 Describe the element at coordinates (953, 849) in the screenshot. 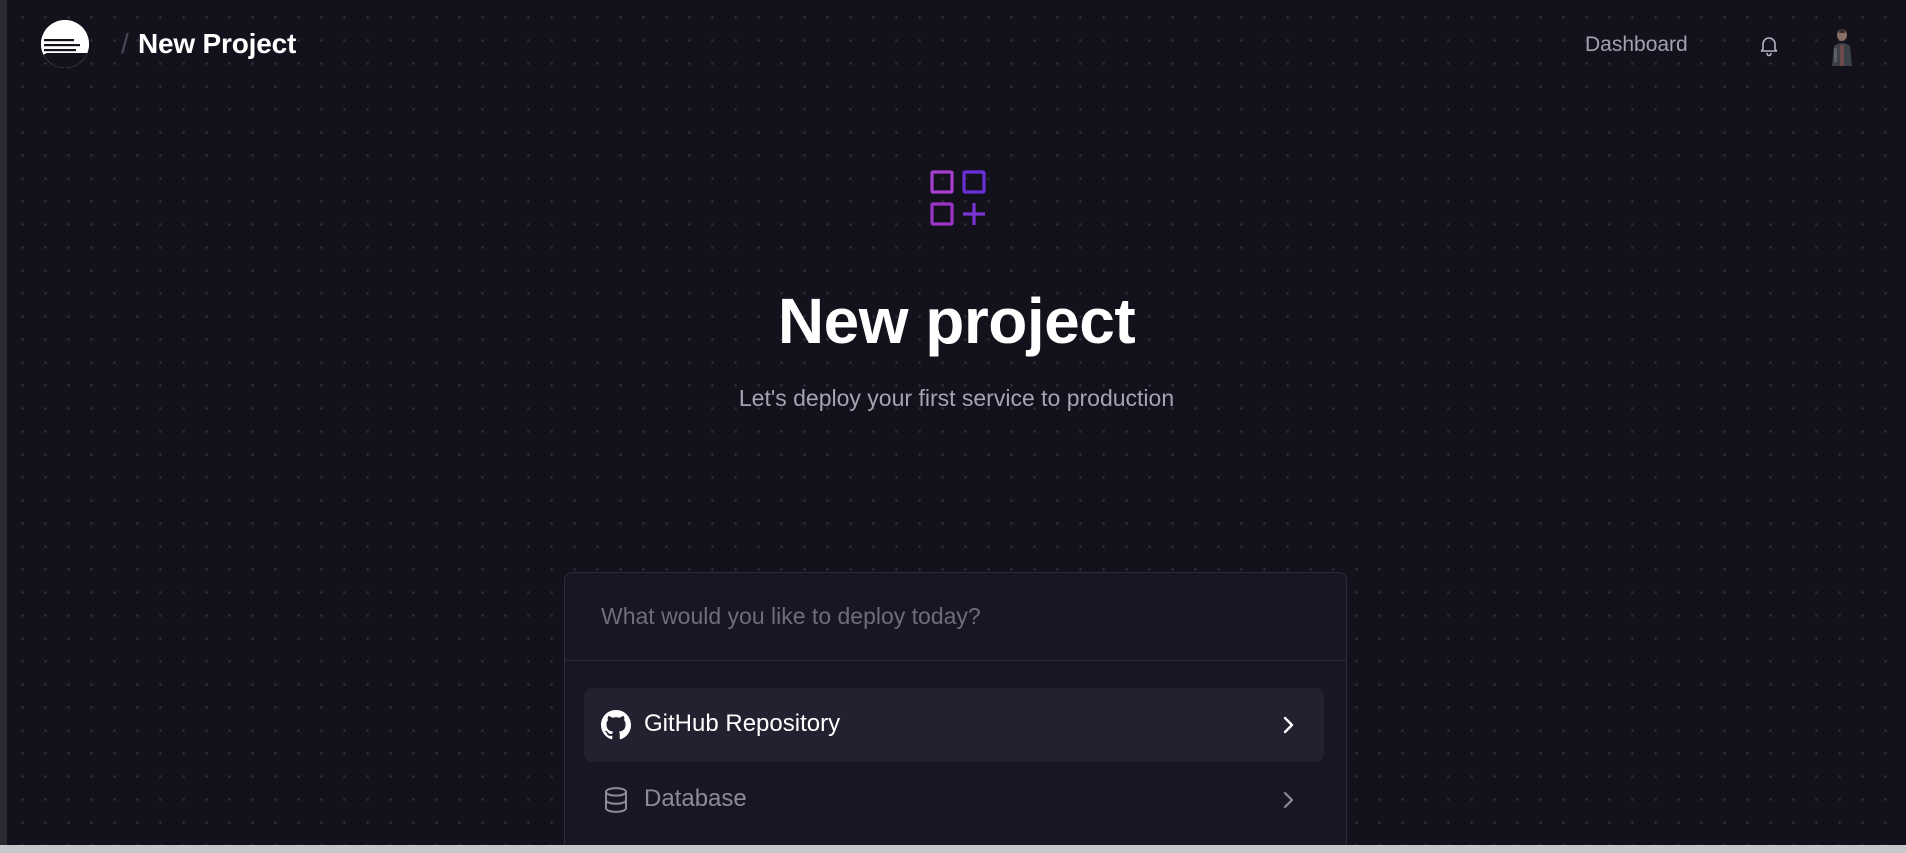

I see `window-bottom-edge` at that location.